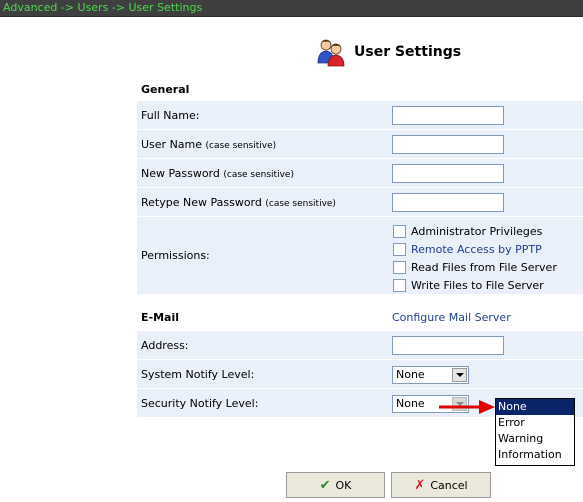  What do you see at coordinates (535, 423) in the screenshot?
I see `dropdown-option-error: Error` at bounding box center [535, 423].